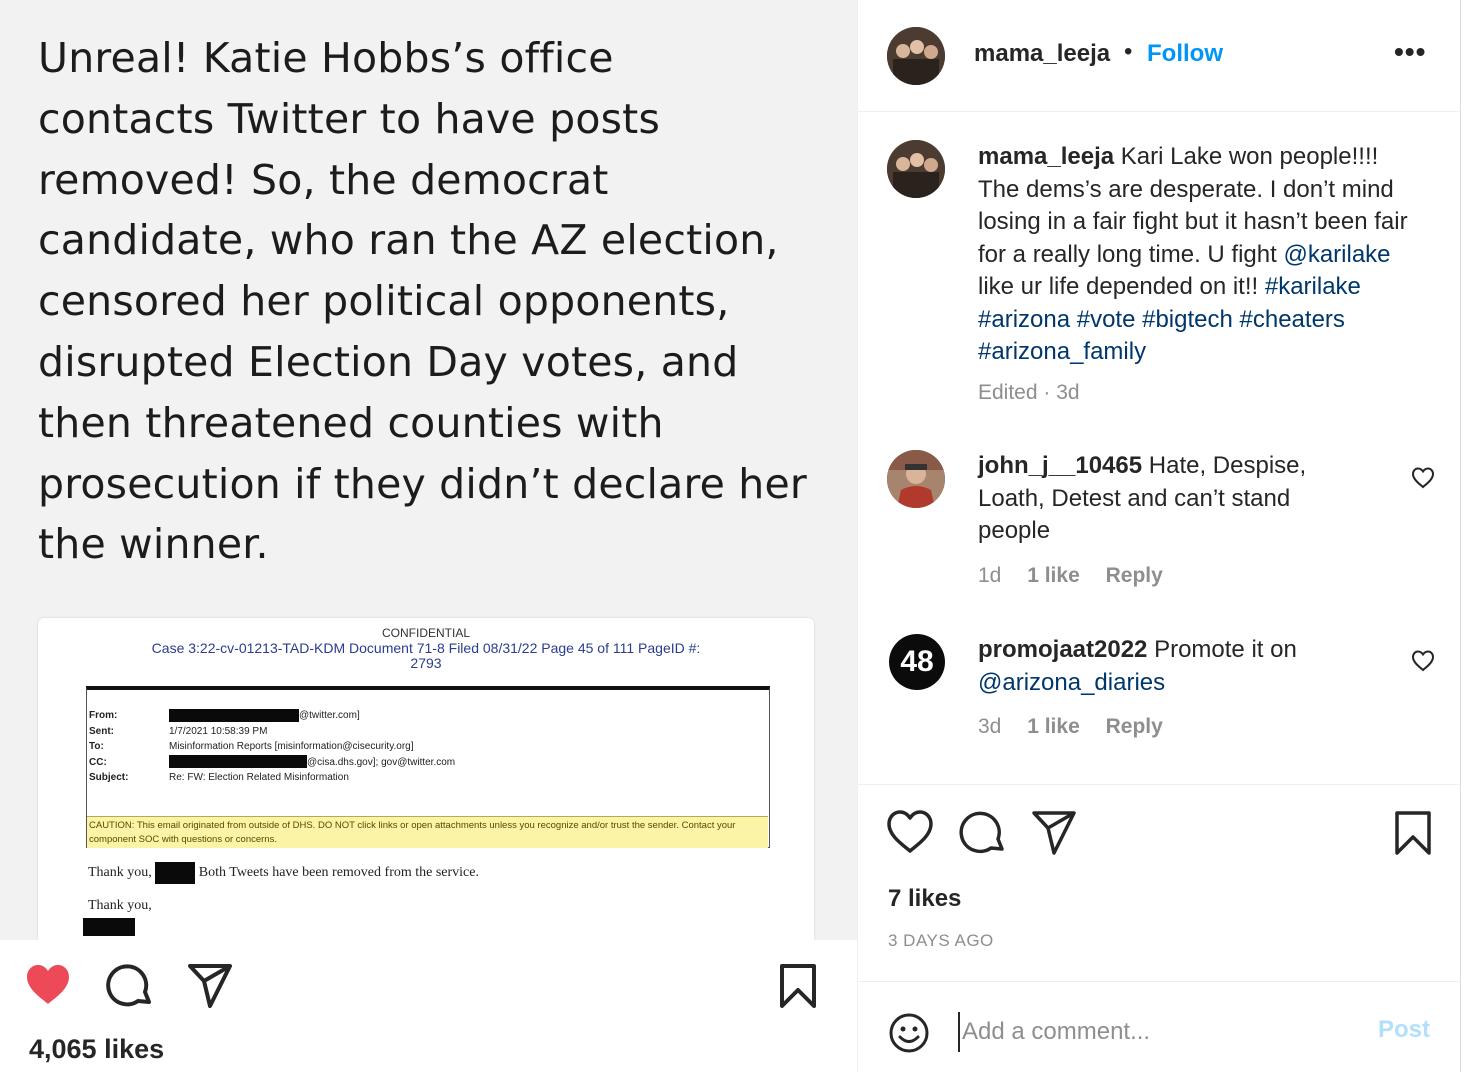 This screenshot has height=1072, width=1468. Describe the element at coordinates (1336, 254) in the screenshot. I see `mention-link: @karilake` at that location.